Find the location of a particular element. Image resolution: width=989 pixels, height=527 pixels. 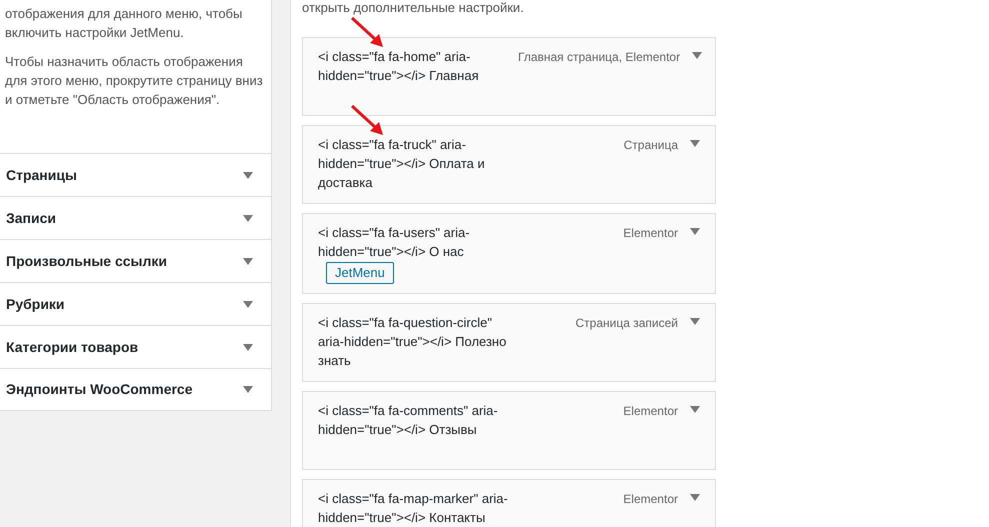

menu-item-bar: <i class="fa fa-question-circle" aria-hidden="true"></i> Полезно знать Страница записей is located at coordinates (509, 342).